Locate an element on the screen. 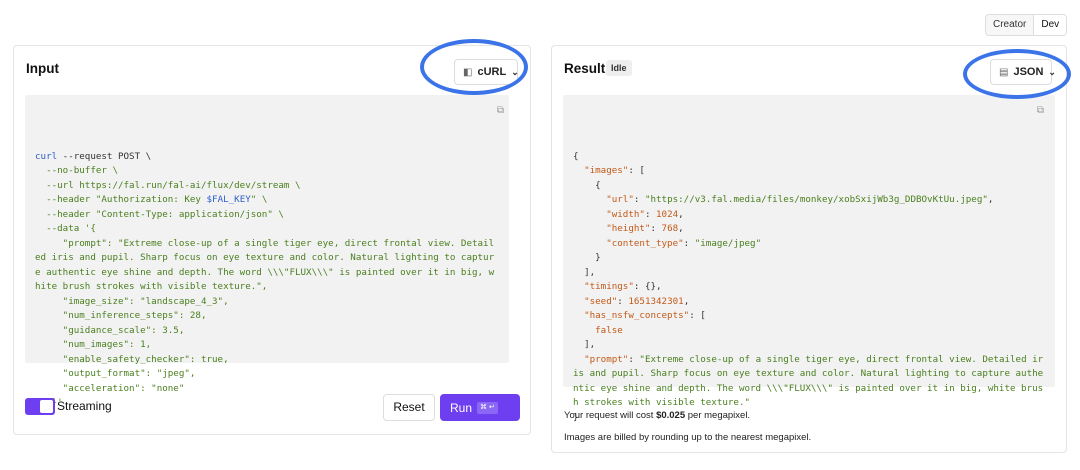  cost-value: $0.025 is located at coordinates (671, 415).